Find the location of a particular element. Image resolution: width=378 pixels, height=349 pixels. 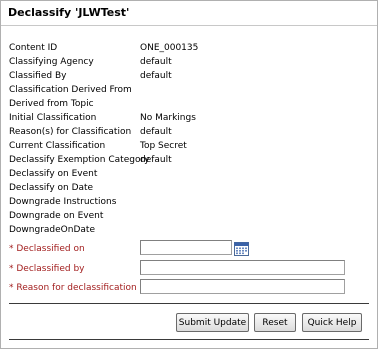

downgrade-on-date-label: DowngradeOnDate is located at coordinates (52, 230).